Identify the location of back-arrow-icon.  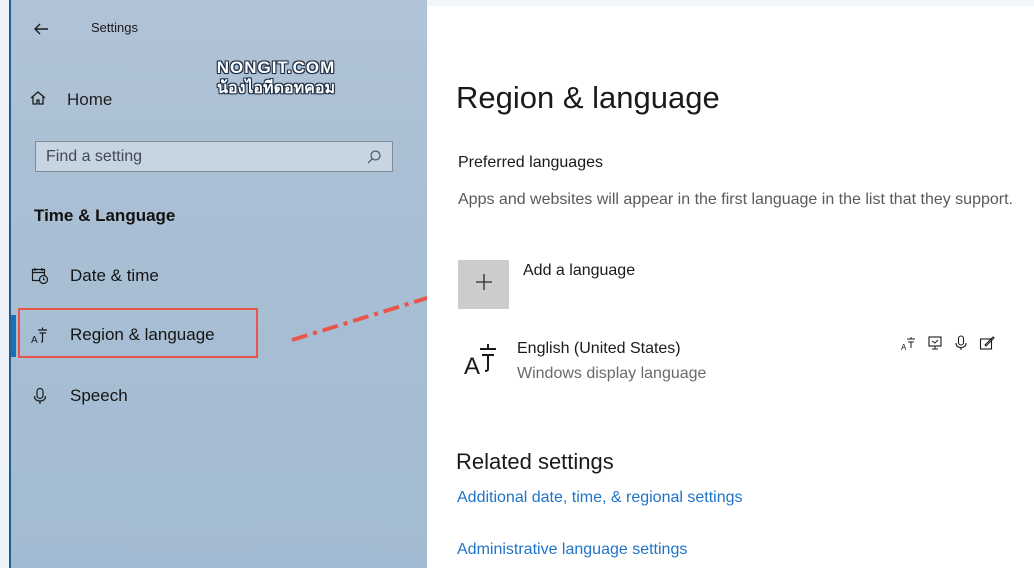
(41, 29).